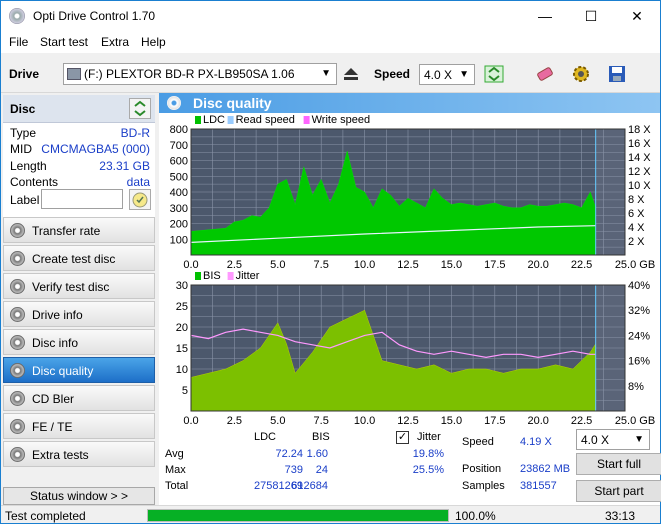 This screenshot has height=524, width=661. I want to click on close-button: ✕, so click(637, 16).